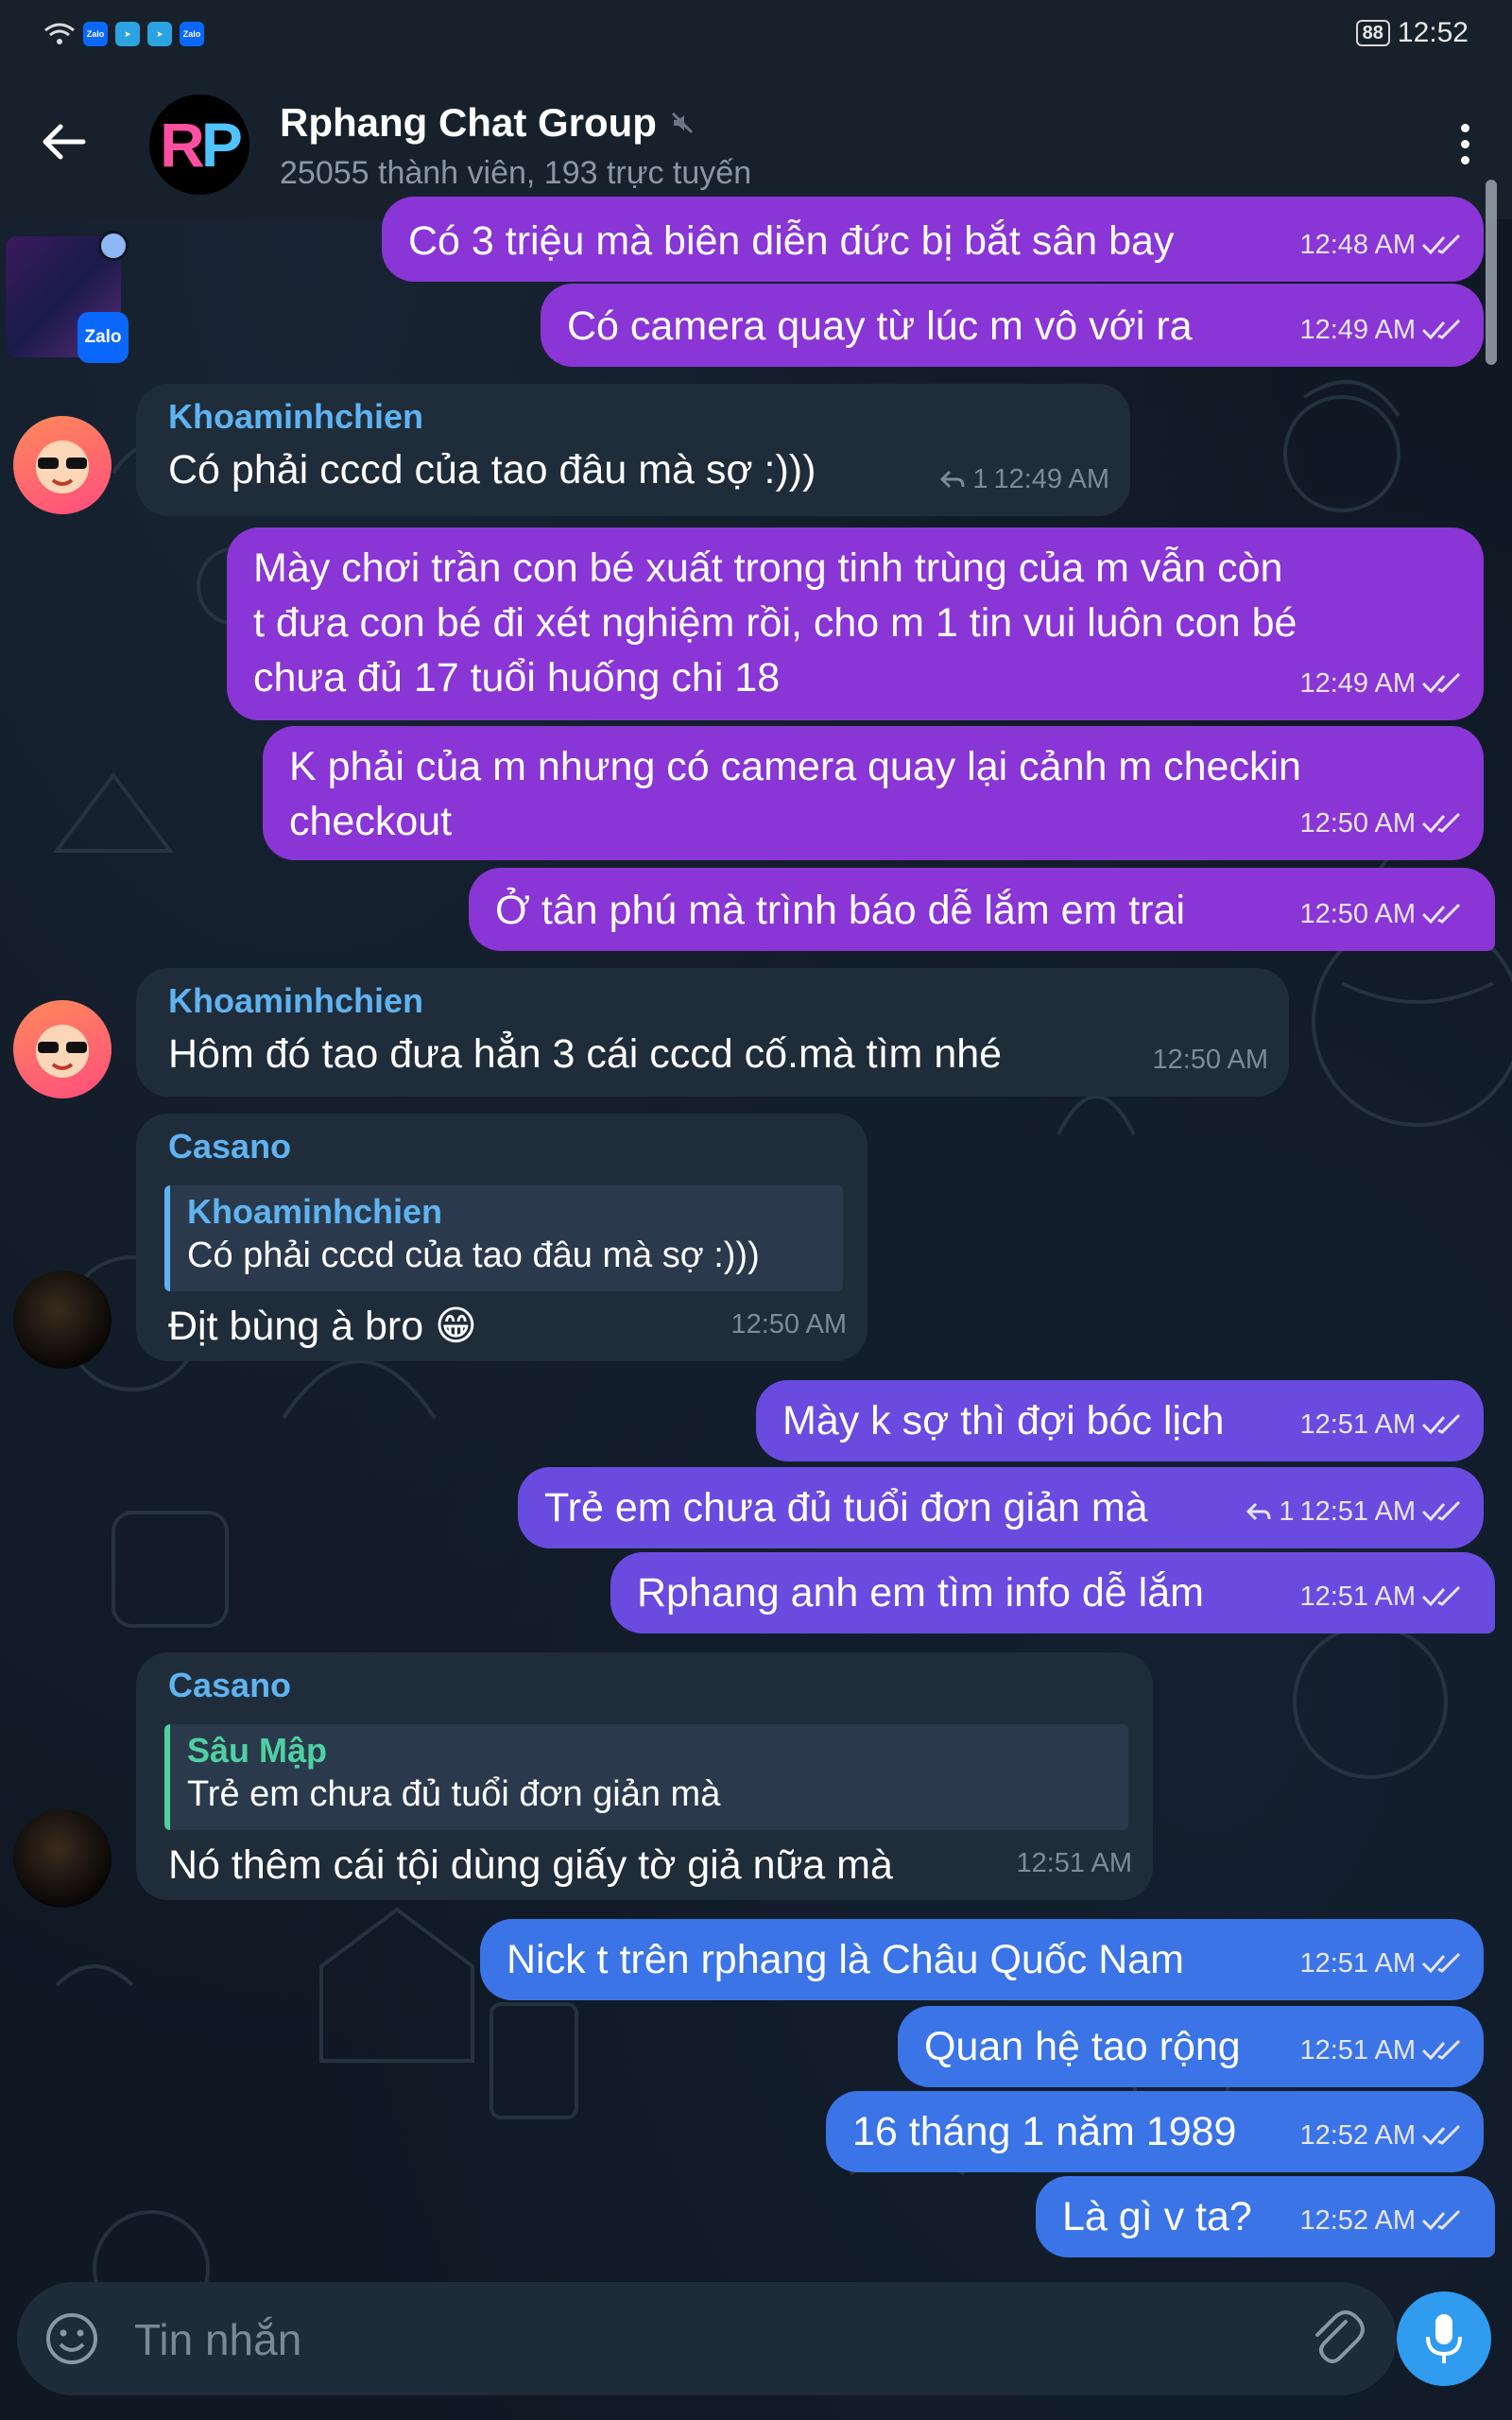  I want to click on message-outgoing: Quan hệ tao rộng 12:51 AM, so click(1191, 2047).